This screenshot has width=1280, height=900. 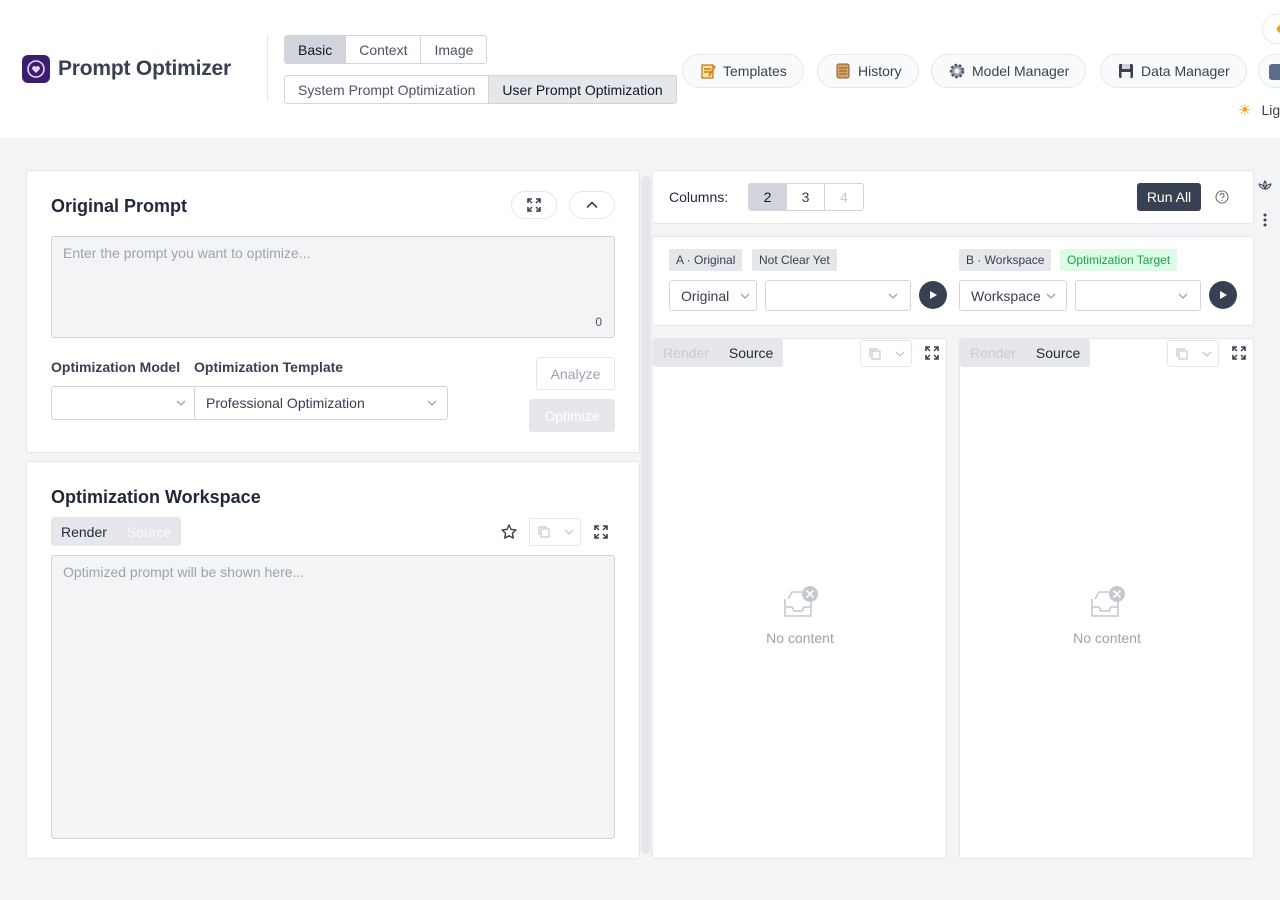 What do you see at coordinates (1119, 260) in the screenshot?
I see `column-b-status: Optimization Target` at bounding box center [1119, 260].